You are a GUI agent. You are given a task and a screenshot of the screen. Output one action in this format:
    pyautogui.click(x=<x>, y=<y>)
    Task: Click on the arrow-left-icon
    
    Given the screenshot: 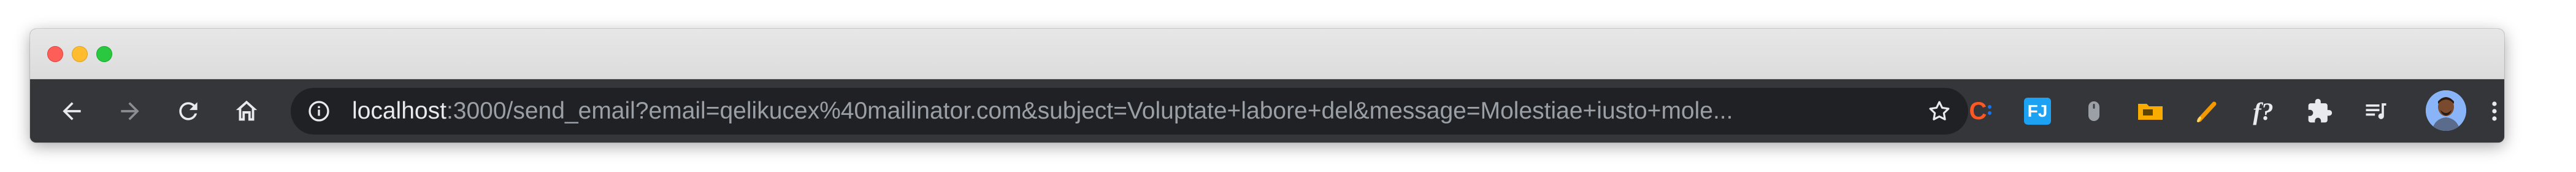 What is the action you would take?
    pyautogui.click(x=72, y=111)
    